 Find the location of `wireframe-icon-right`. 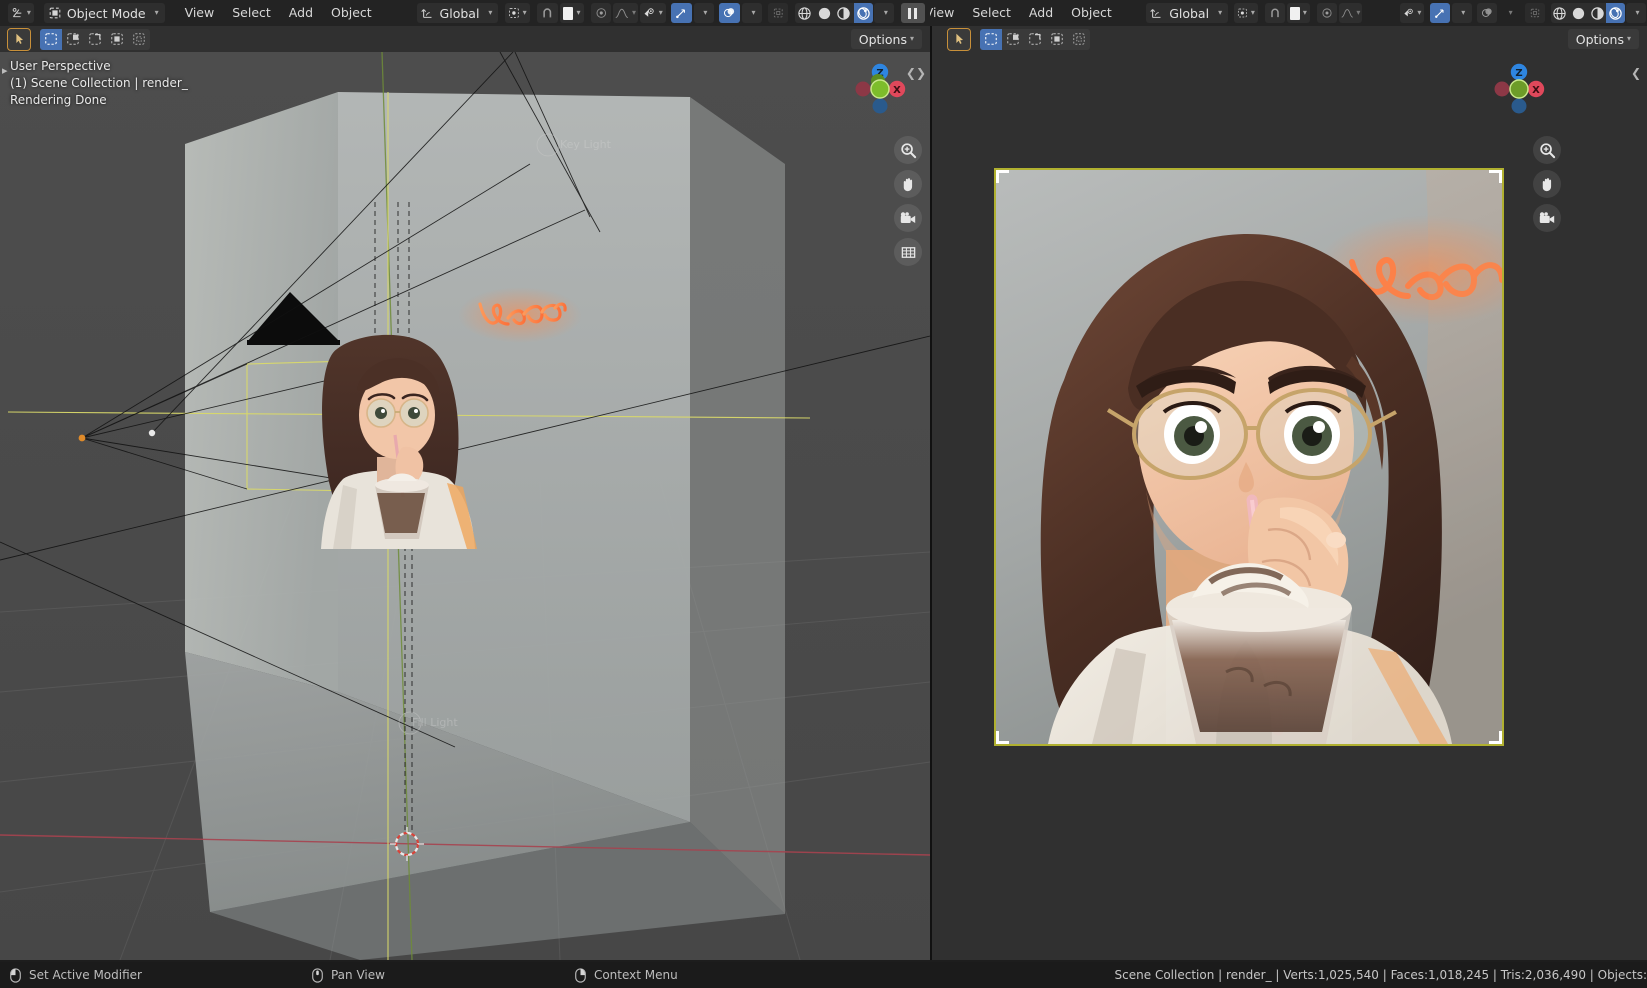

wireframe-icon-right is located at coordinates (1560, 13).